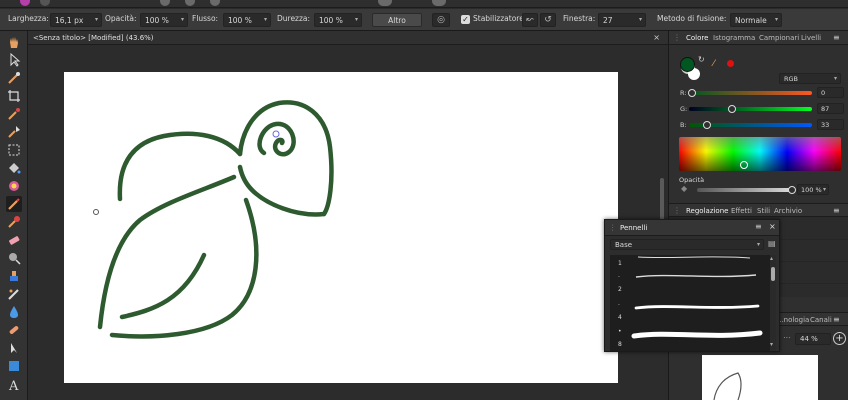 This screenshot has height=400, width=848. What do you see at coordinates (624, 245) in the screenshot?
I see `brush-category-value: Base` at bounding box center [624, 245].